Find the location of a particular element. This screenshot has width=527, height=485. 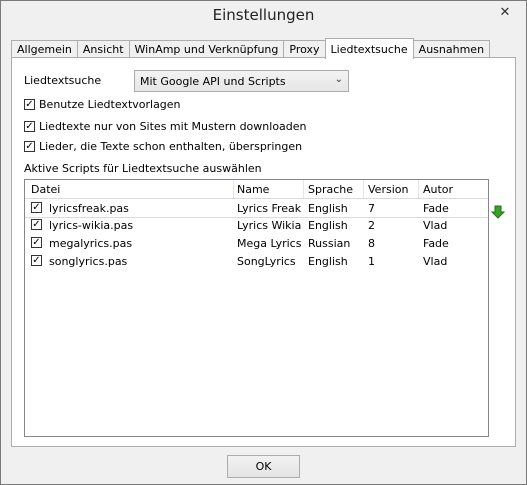

version-cell: 7 is located at coordinates (371, 208).